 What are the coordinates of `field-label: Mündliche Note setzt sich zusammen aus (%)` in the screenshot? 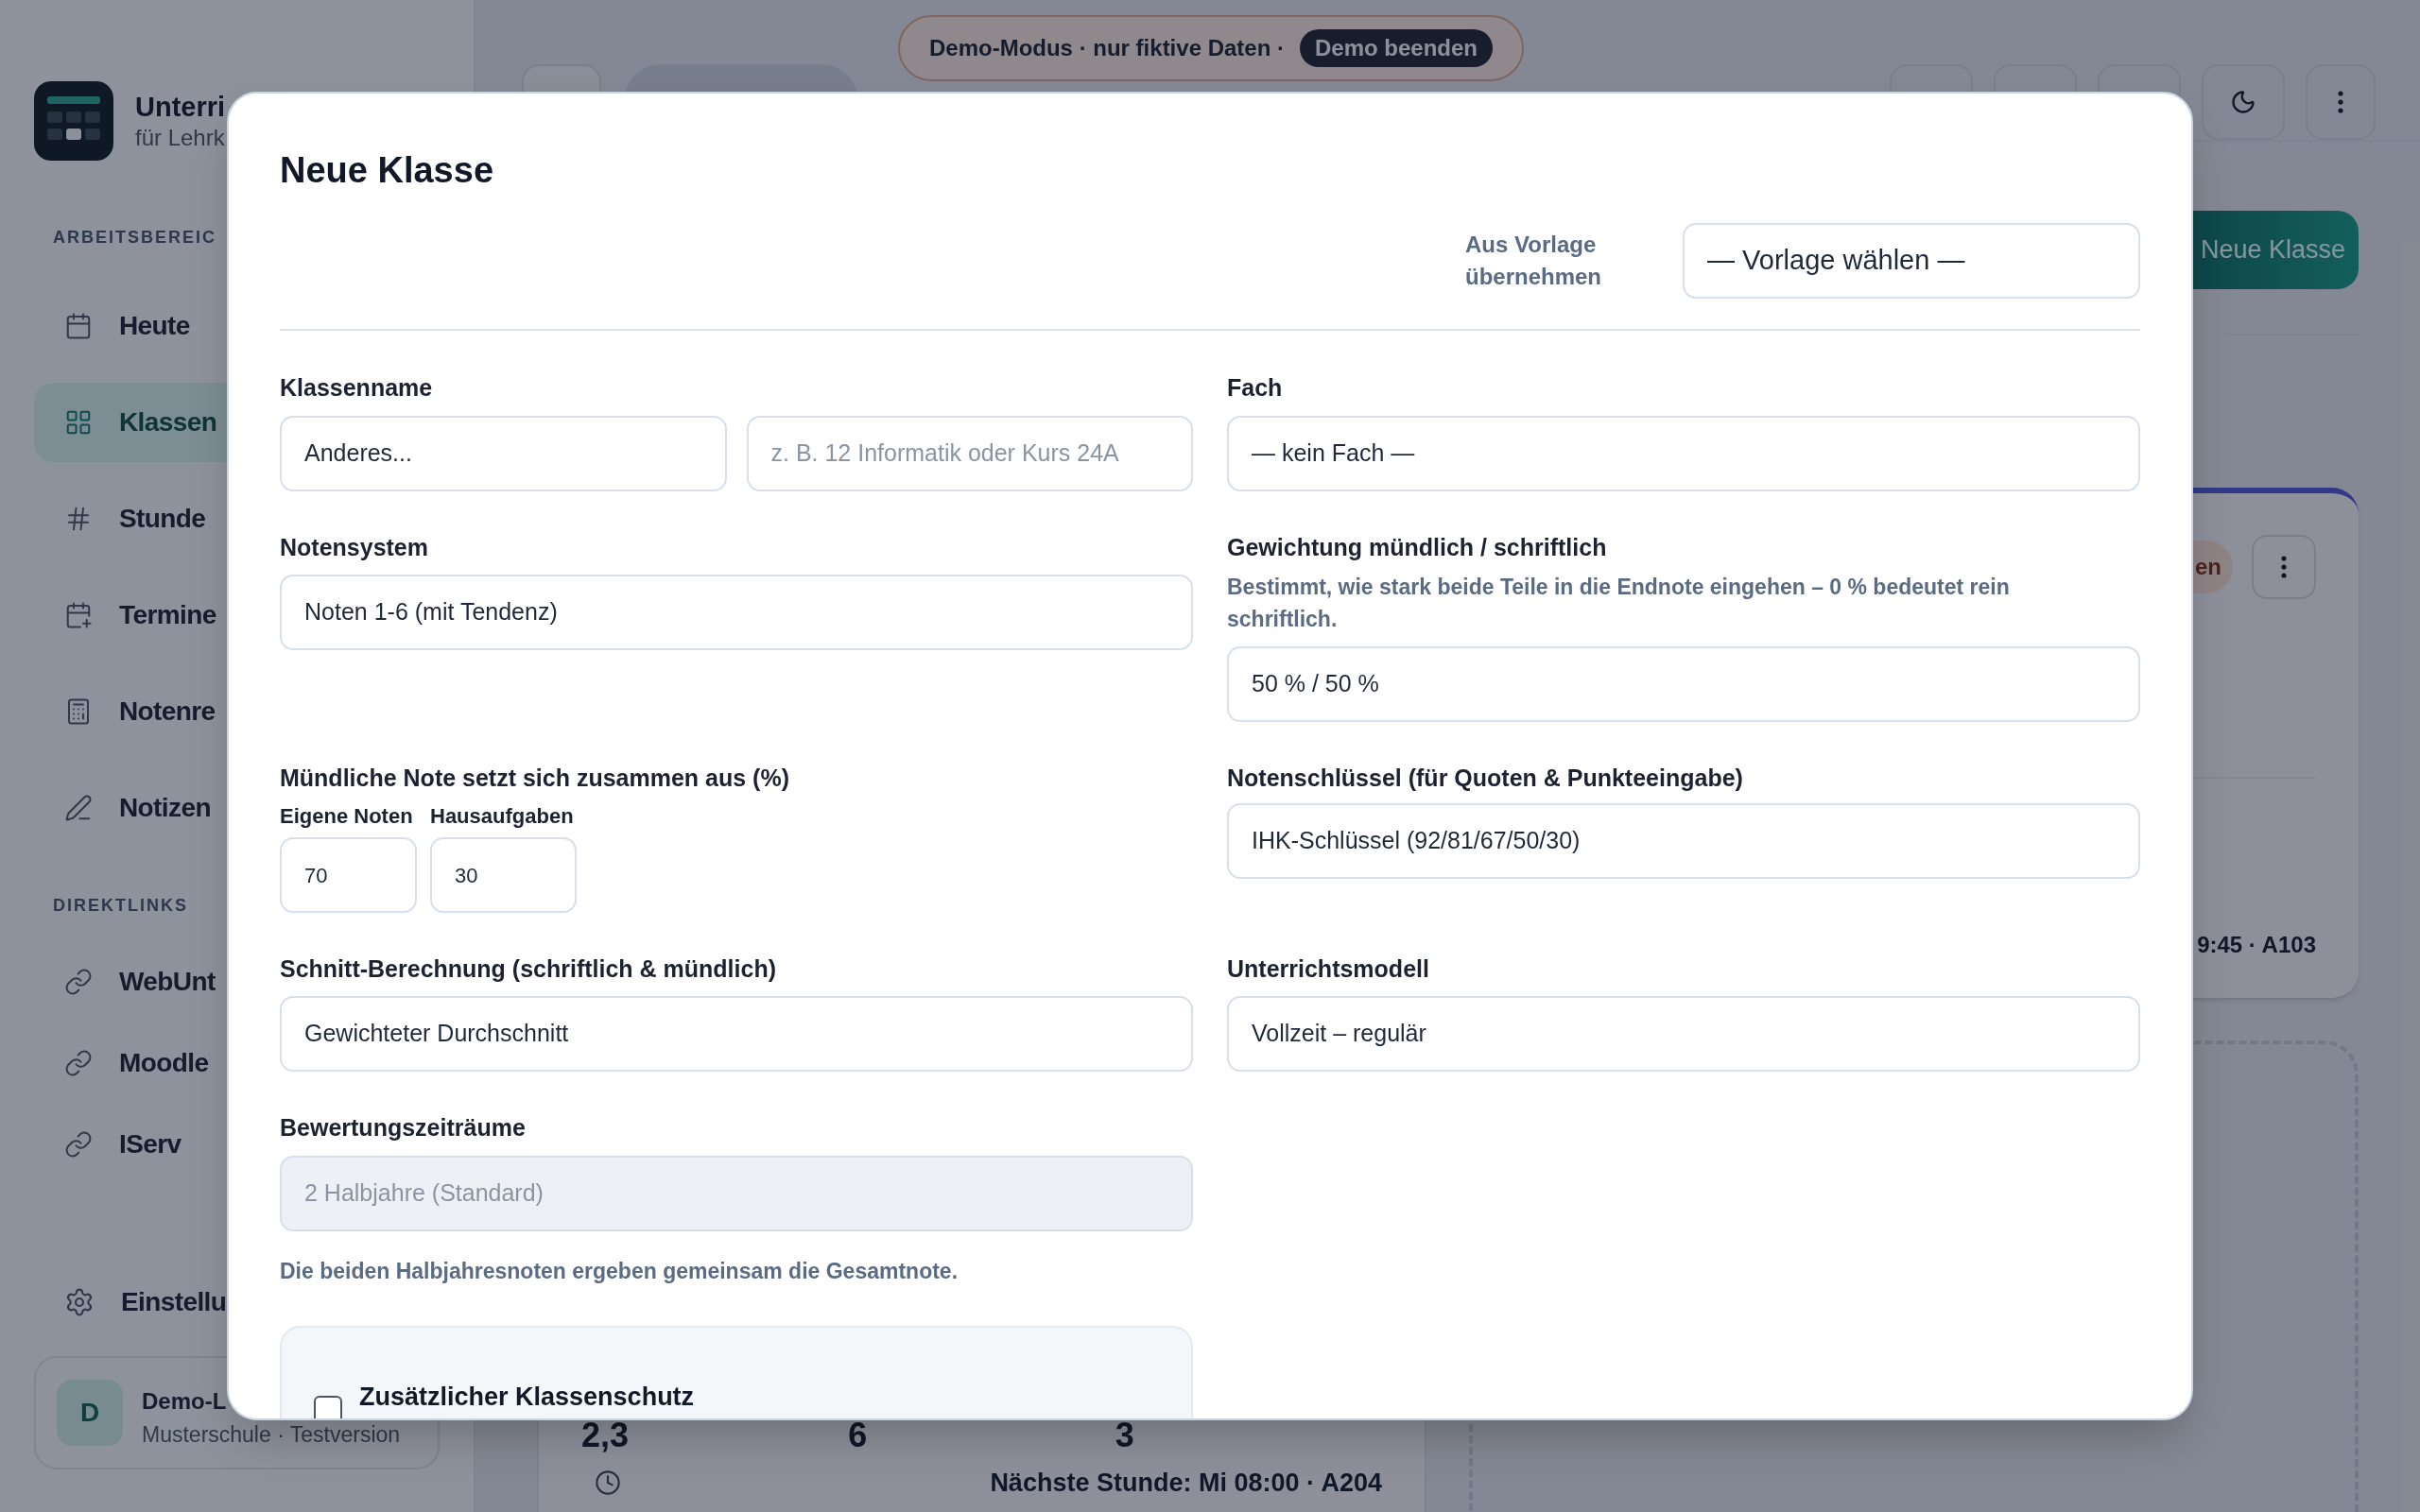 It's located at (535, 778).